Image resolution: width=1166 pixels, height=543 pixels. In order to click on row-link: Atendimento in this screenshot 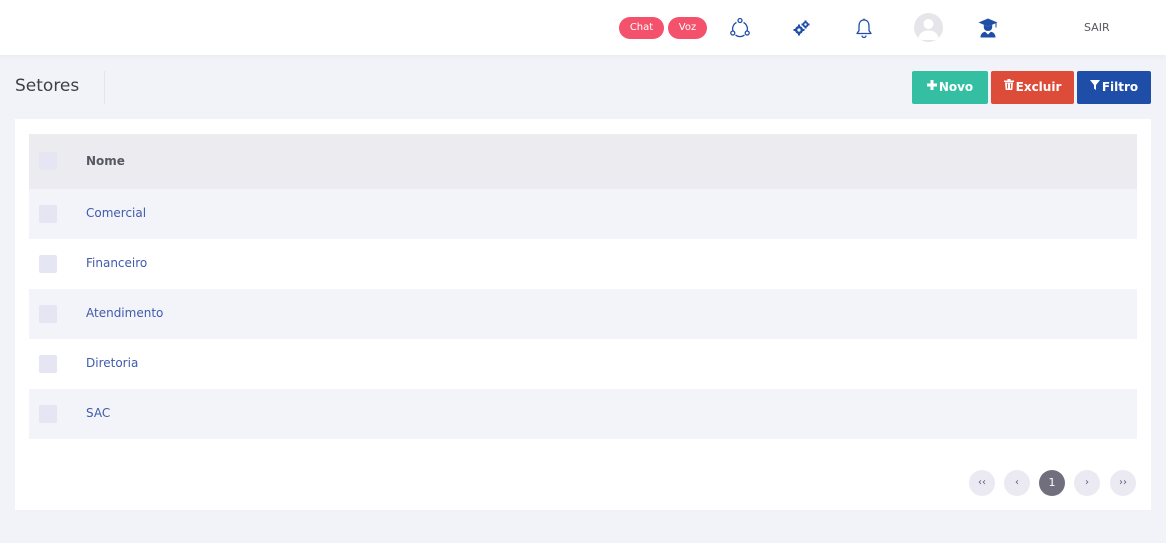, I will do `click(124, 313)`.